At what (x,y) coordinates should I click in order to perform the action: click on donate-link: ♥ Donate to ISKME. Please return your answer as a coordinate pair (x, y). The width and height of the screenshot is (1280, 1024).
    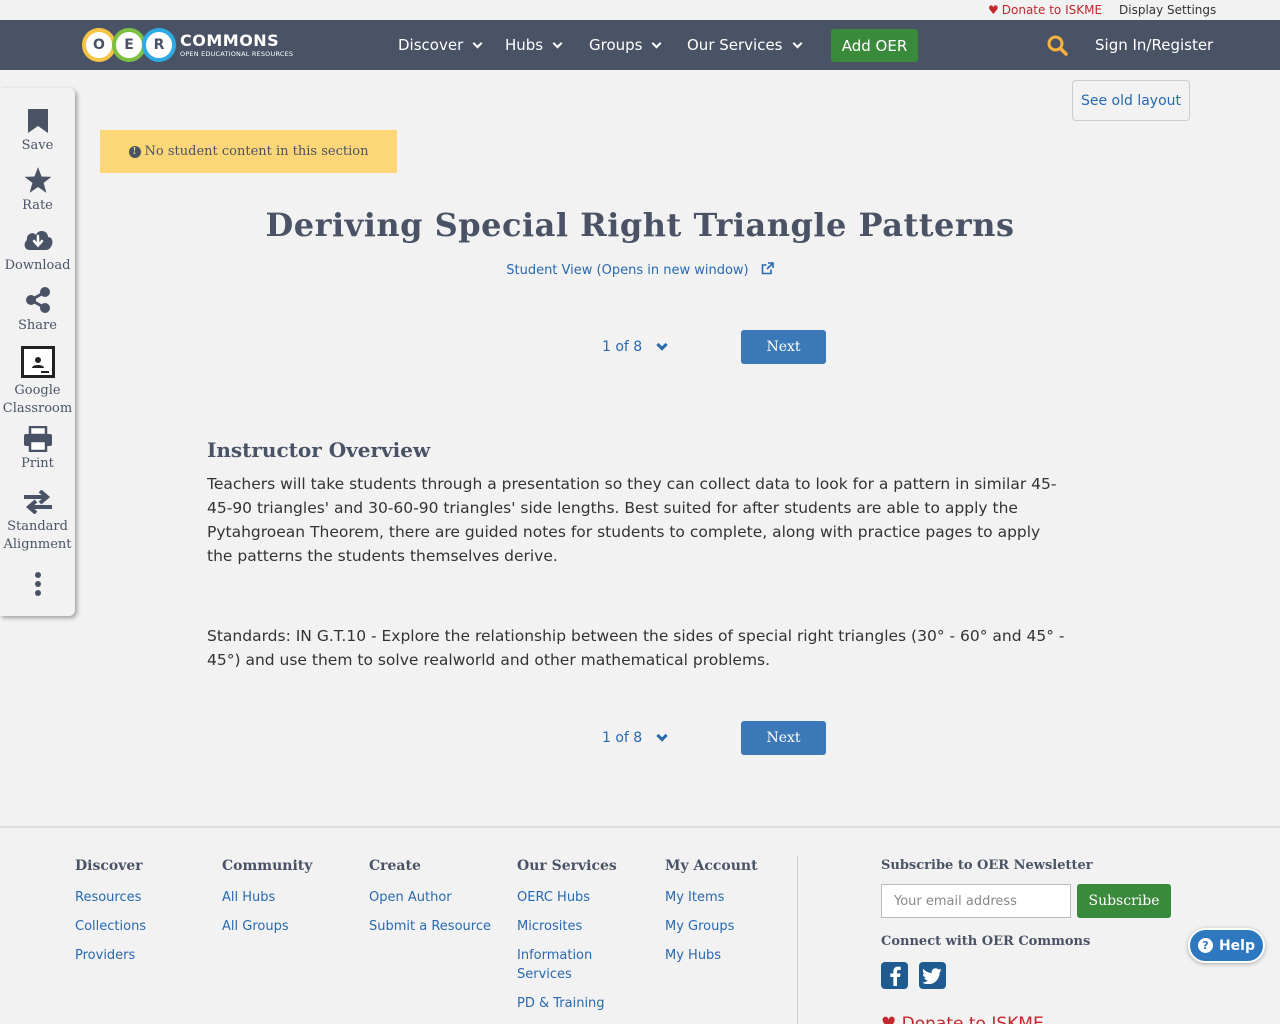
    Looking at the image, I should click on (1045, 10).